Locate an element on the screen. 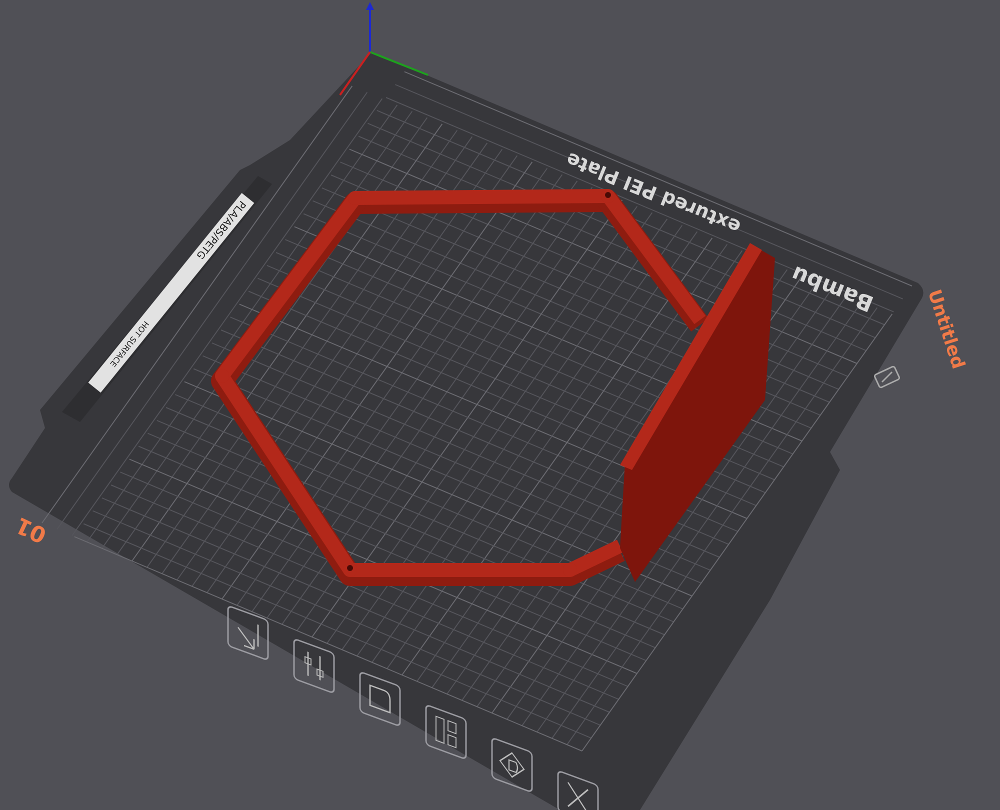 This screenshot has width=1000, height=810. plate-number: 01 is located at coordinates (31, 530).